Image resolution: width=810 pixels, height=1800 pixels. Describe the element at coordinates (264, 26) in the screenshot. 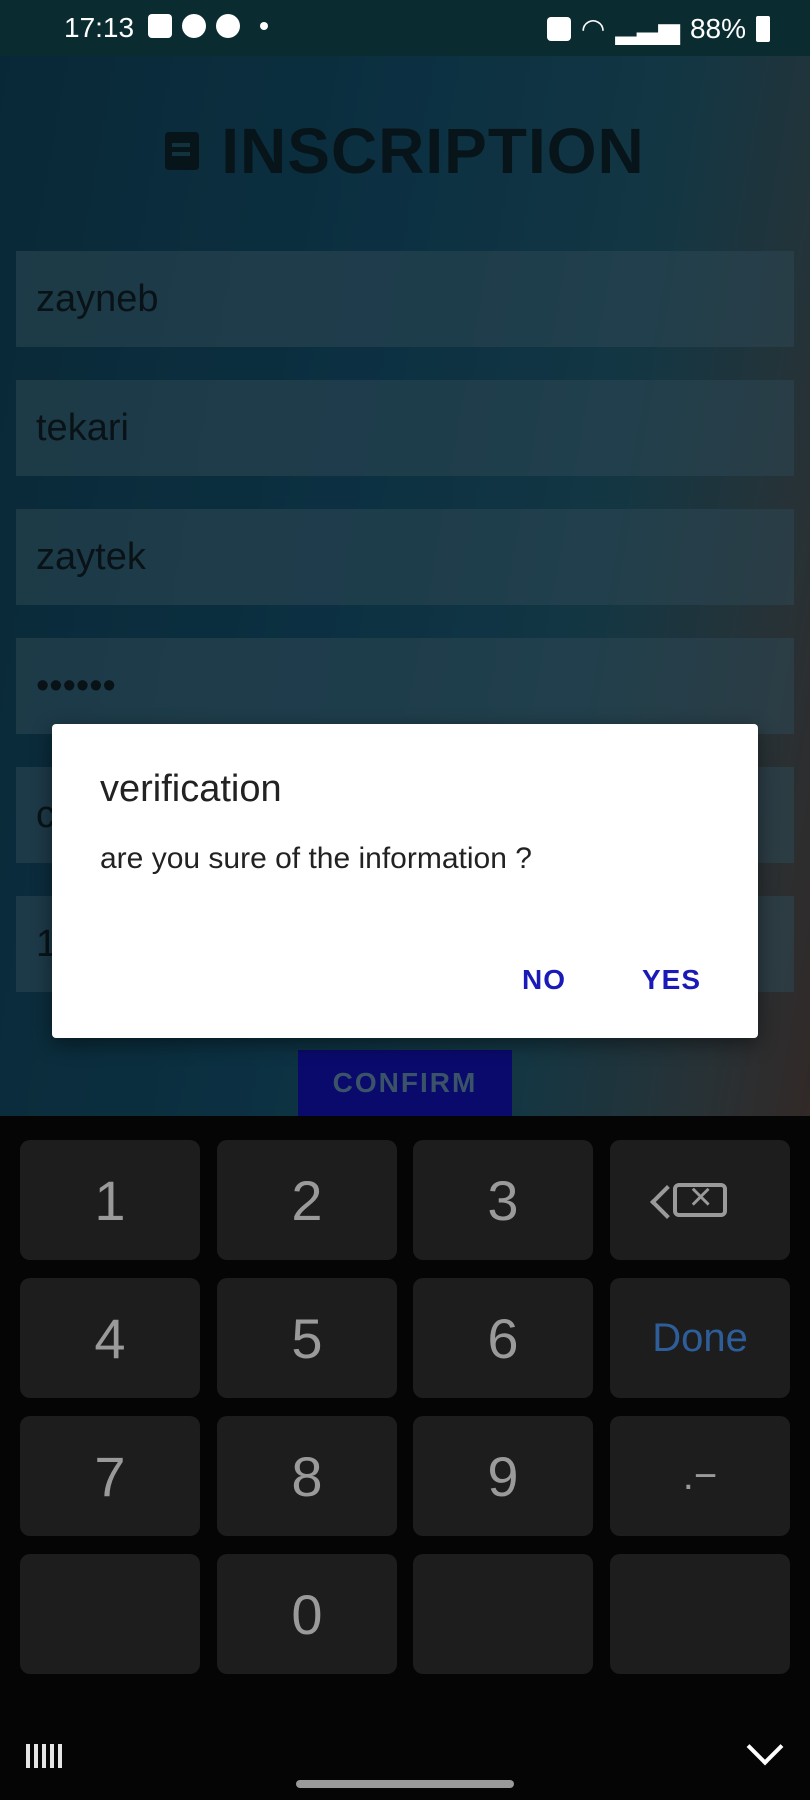

I see `more-notifications-icon` at that location.